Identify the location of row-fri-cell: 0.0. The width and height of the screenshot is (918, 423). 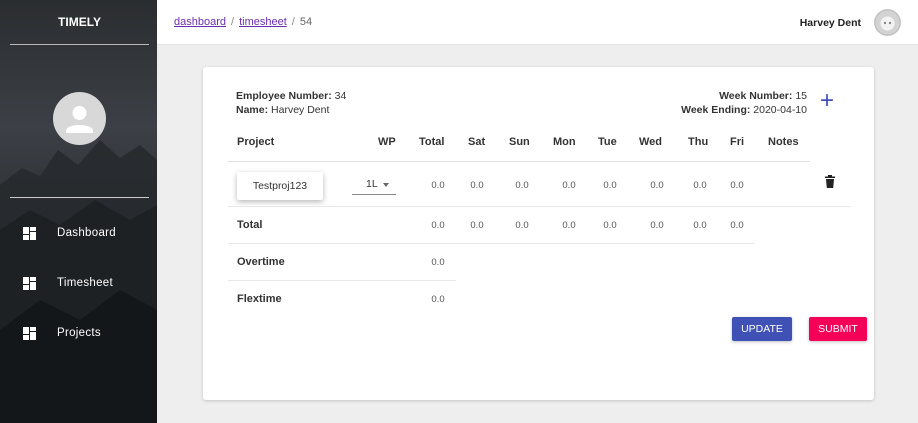
(737, 185).